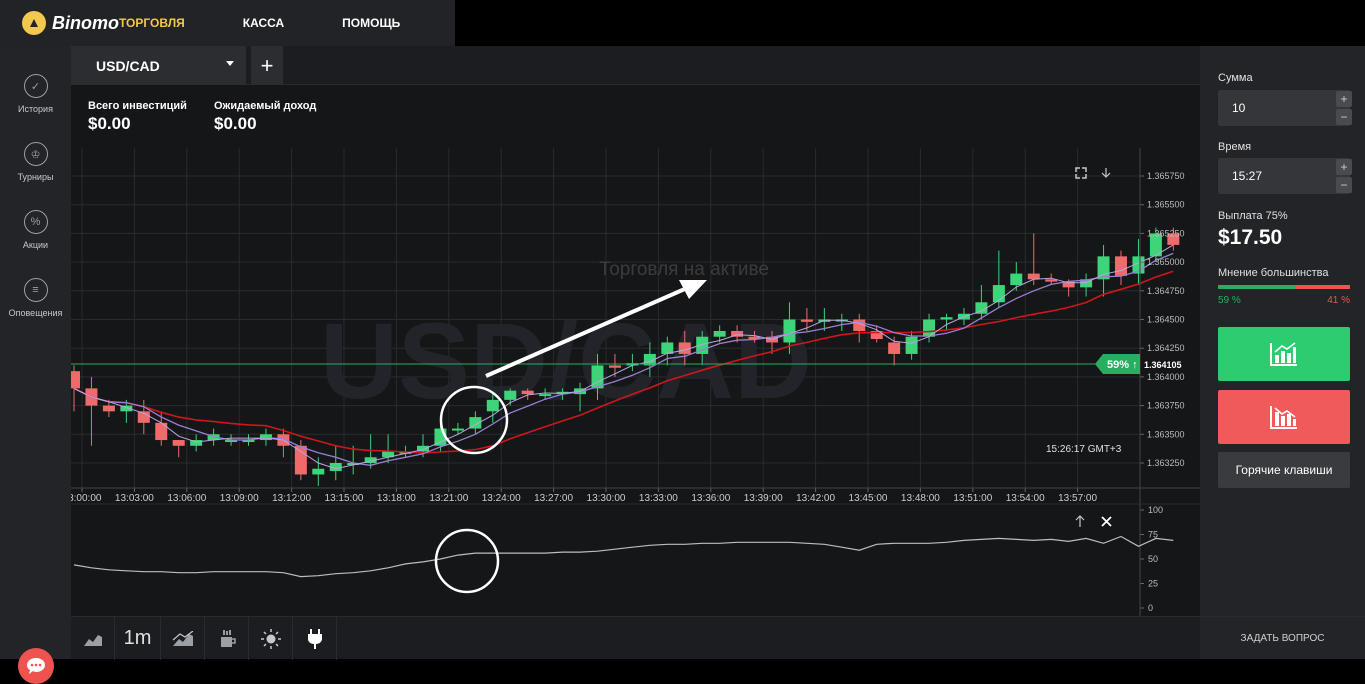  Describe the element at coordinates (1273, 273) in the screenshot. I see `sentiment-label: Мнение большинства` at that location.